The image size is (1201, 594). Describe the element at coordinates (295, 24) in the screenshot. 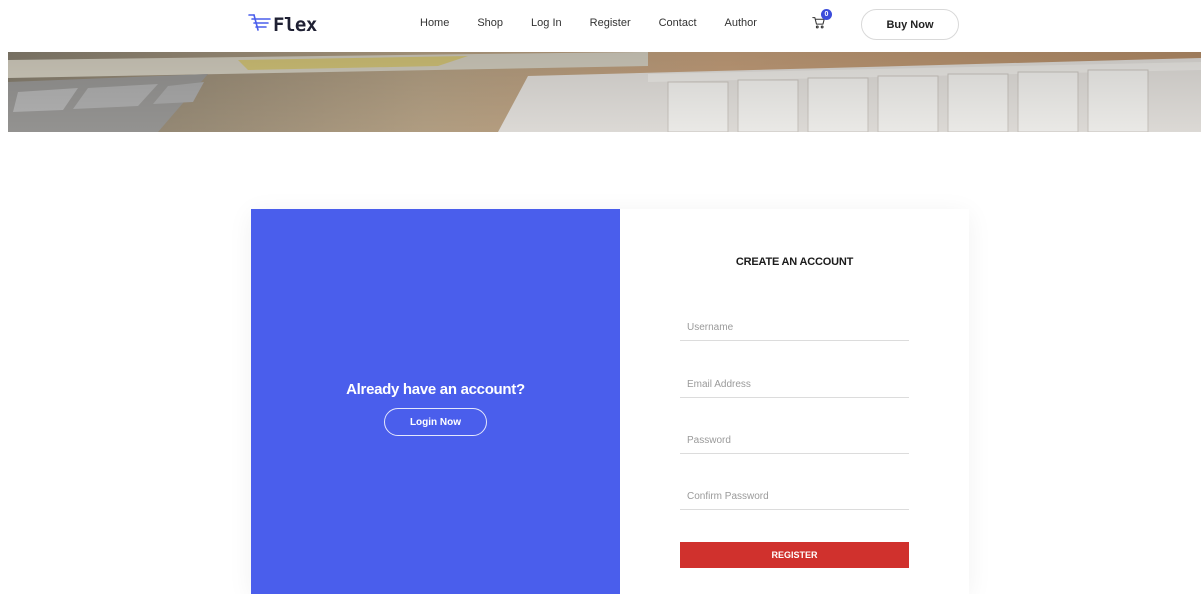

I see `brand-name: Flex` at that location.